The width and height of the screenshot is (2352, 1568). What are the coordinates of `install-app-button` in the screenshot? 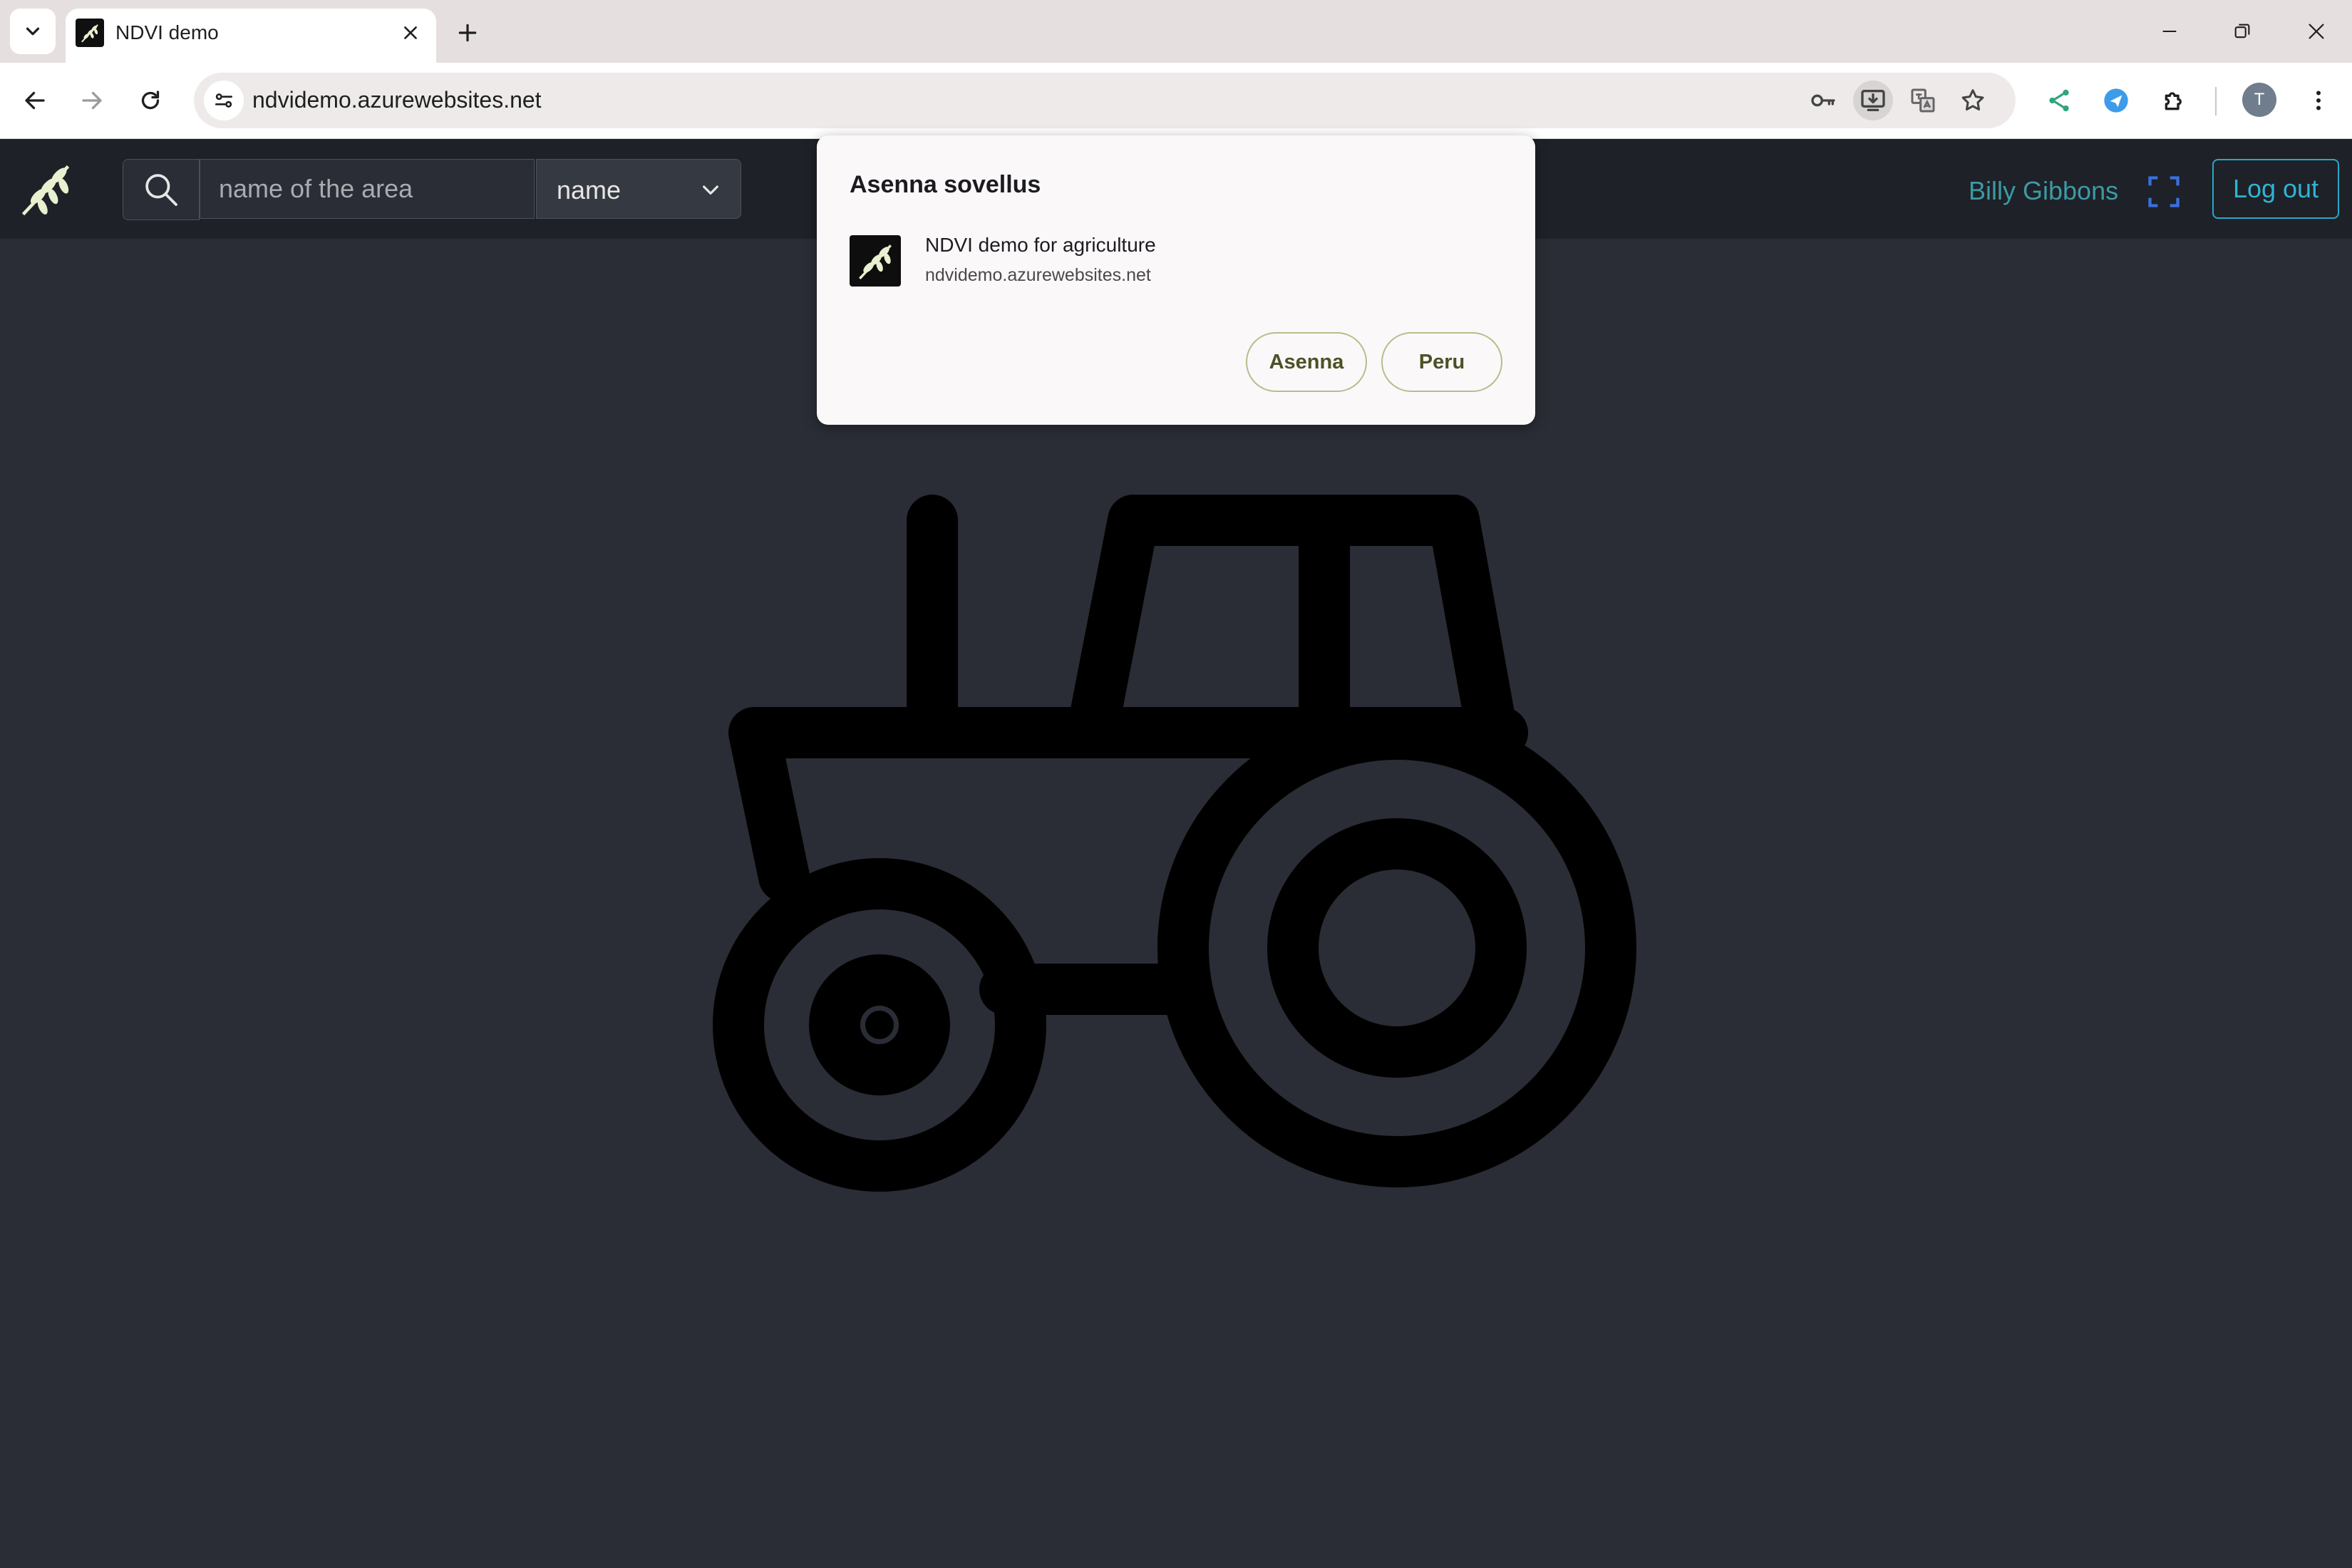 It's located at (1873, 100).